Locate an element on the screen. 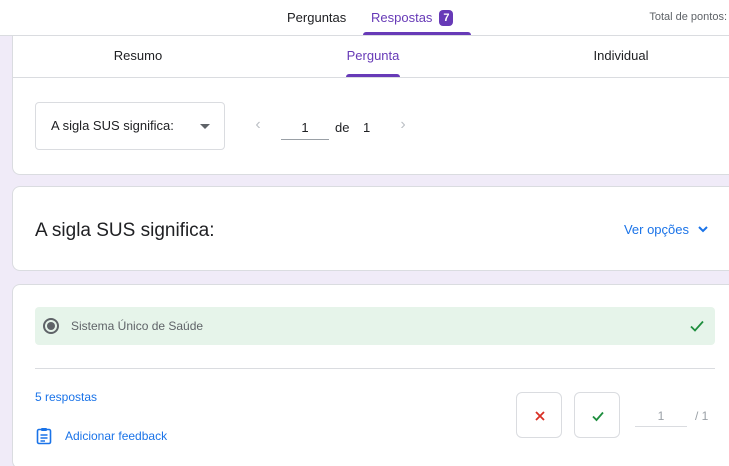 This screenshot has height=466, width=729. mark-correct-button is located at coordinates (597, 415).